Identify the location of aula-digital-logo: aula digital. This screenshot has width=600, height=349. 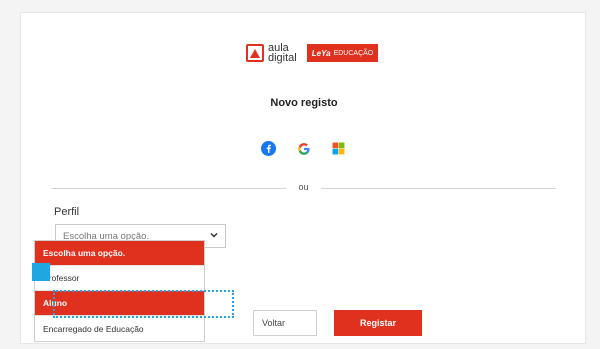
(271, 53).